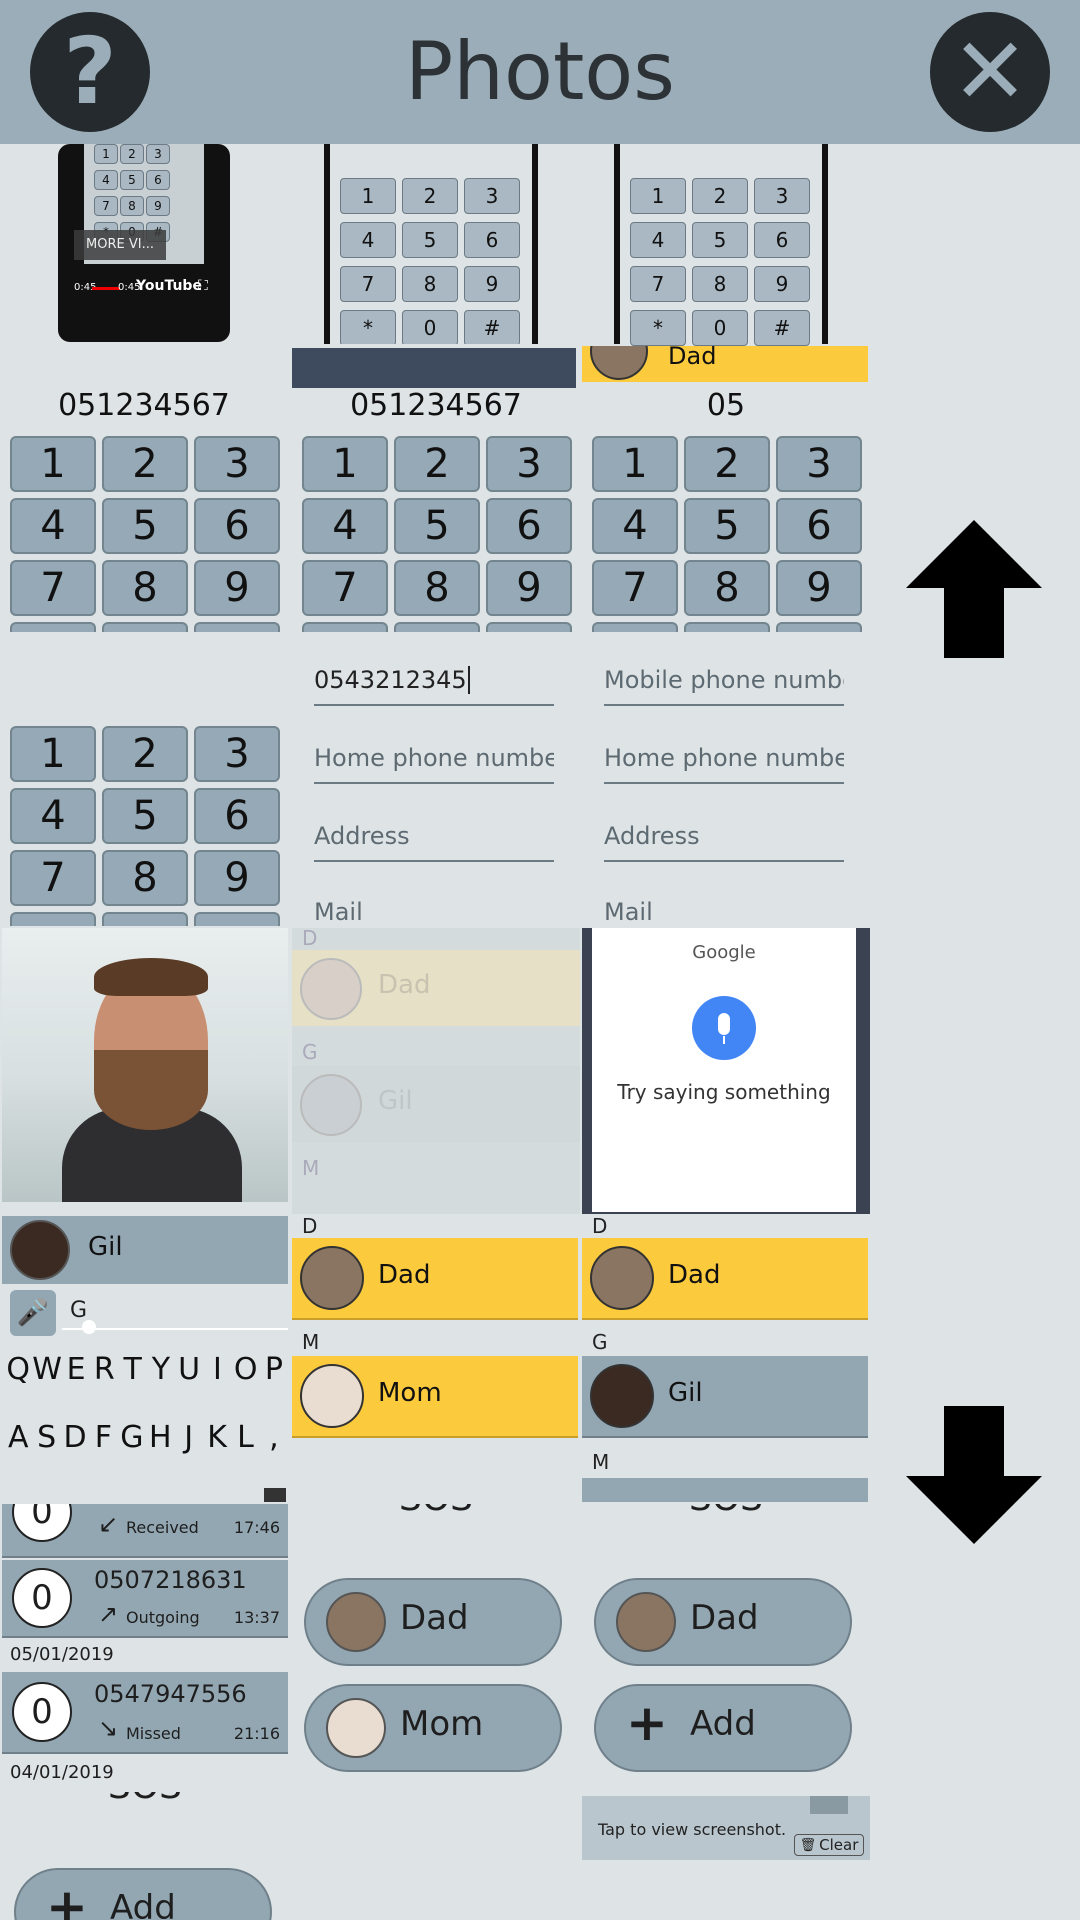 The image size is (1080, 1920). What do you see at coordinates (658, 328) in the screenshot?
I see `key-*: *` at bounding box center [658, 328].